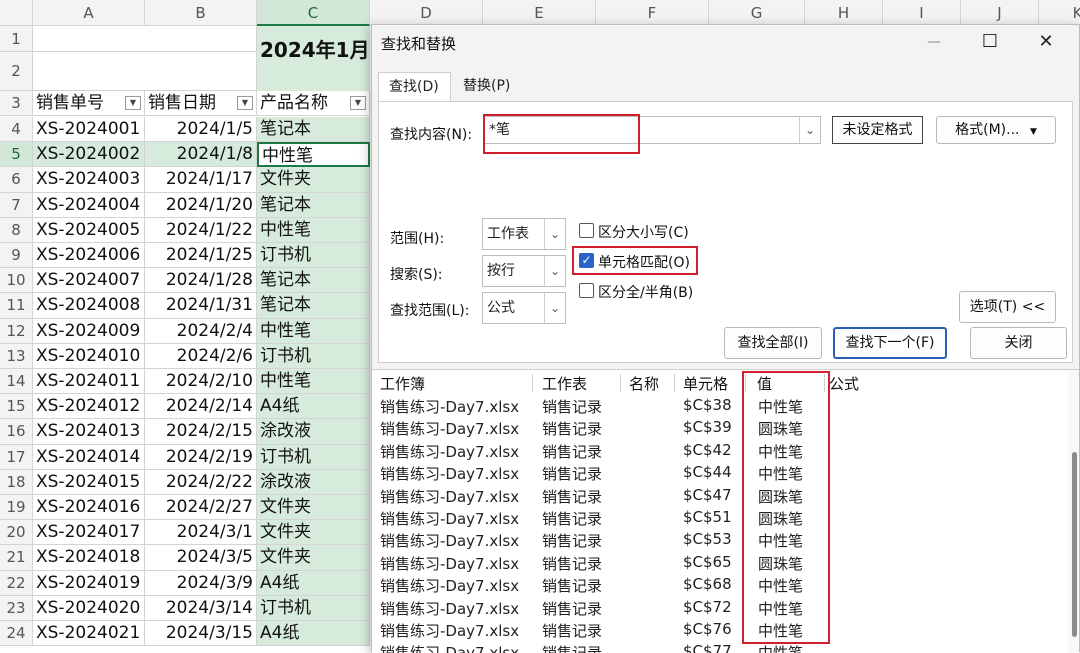  I want to click on cell-a8: XS-2024005, so click(89, 230).